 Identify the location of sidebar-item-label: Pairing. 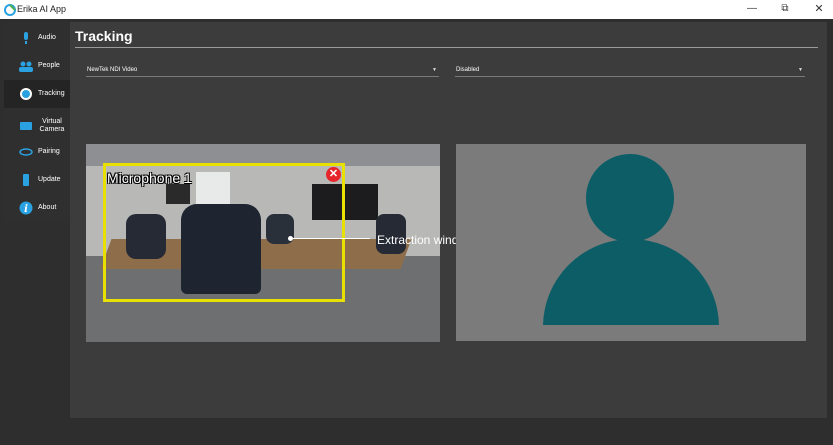
(49, 151).